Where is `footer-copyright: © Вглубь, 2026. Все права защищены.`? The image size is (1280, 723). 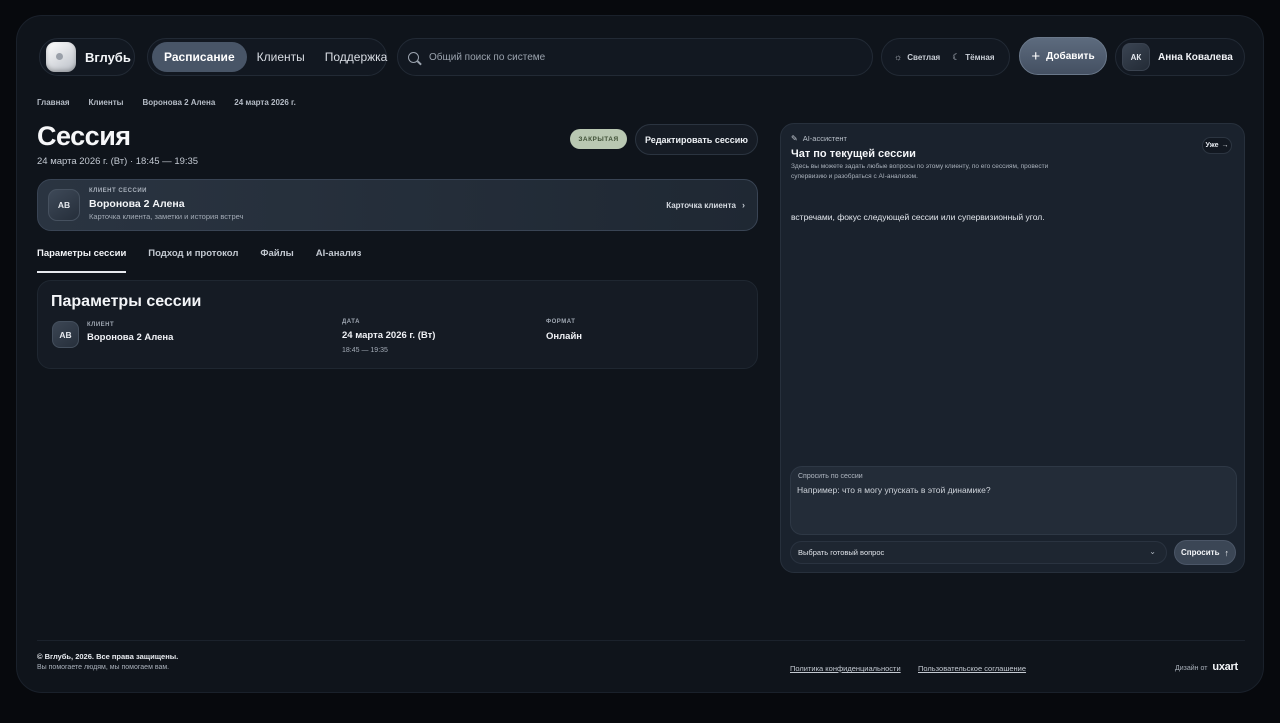 footer-copyright: © Вглубь, 2026. Все права защищены. is located at coordinates (108, 656).